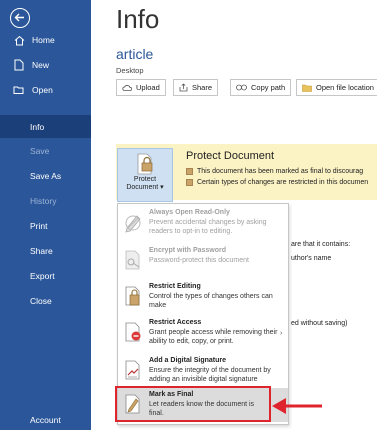 This screenshot has width=377, height=430. What do you see at coordinates (268, 87) in the screenshot?
I see `copy-path-label: Copy path` at bounding box center [268, 87].